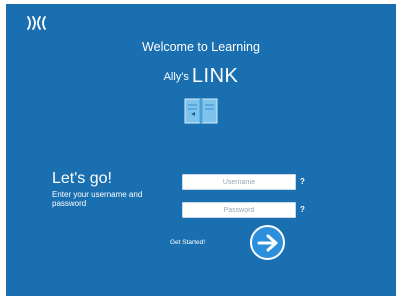 The width and height of the screenshot is (397, 296). Describe the element at coordinates (215, 76) in the screenshot. I see `app-title-name: LINK` at that location.